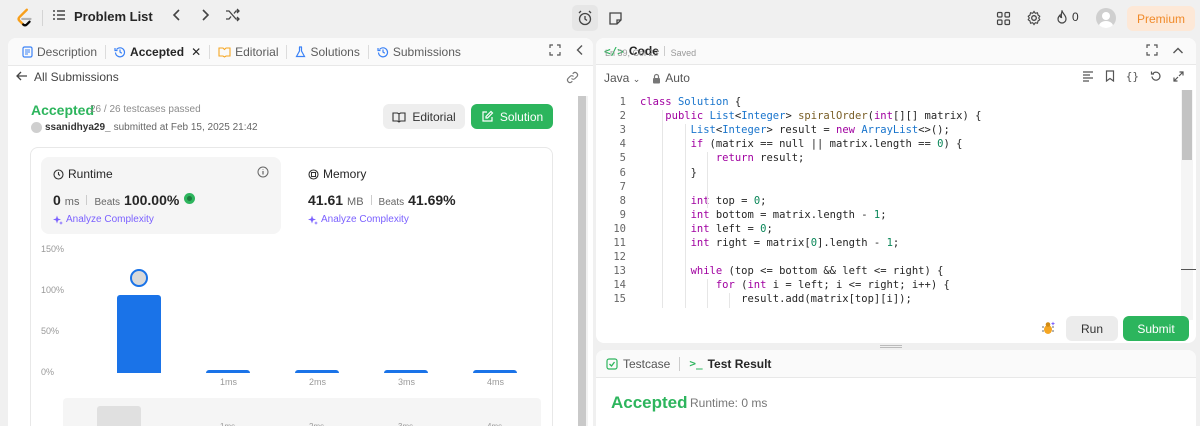 The image size is (1200, 426). Describe the element at coordinates (59, 52) in the screenshot. I see `tab-description: Description` at that location.